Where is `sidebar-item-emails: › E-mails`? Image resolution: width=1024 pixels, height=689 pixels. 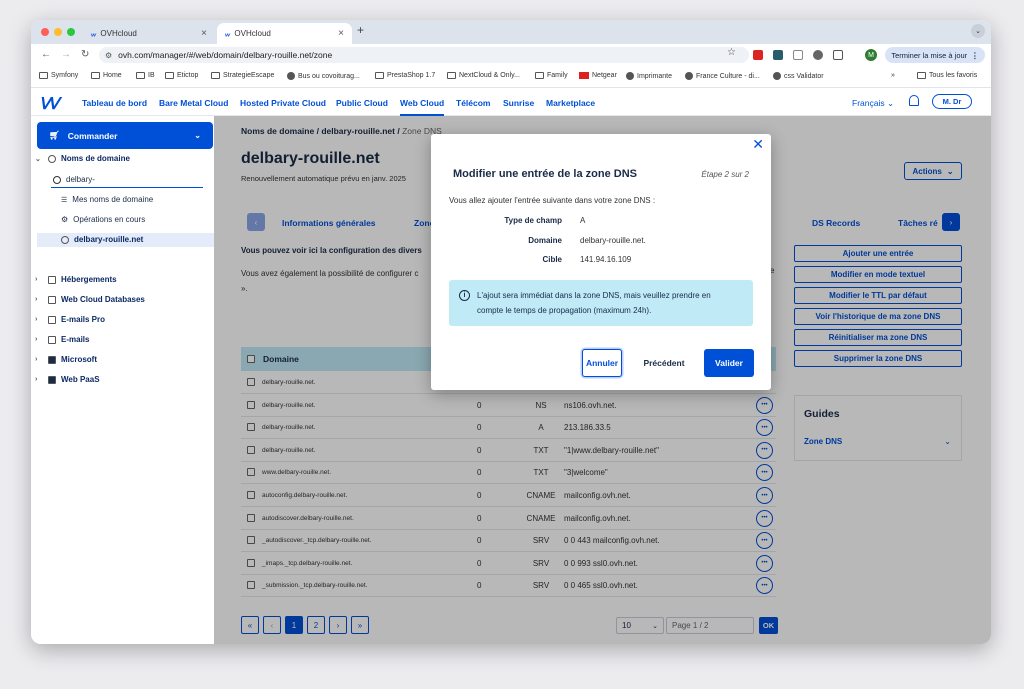
sidebar-item-emails: › E-mails is located at coordinates (62, 339).